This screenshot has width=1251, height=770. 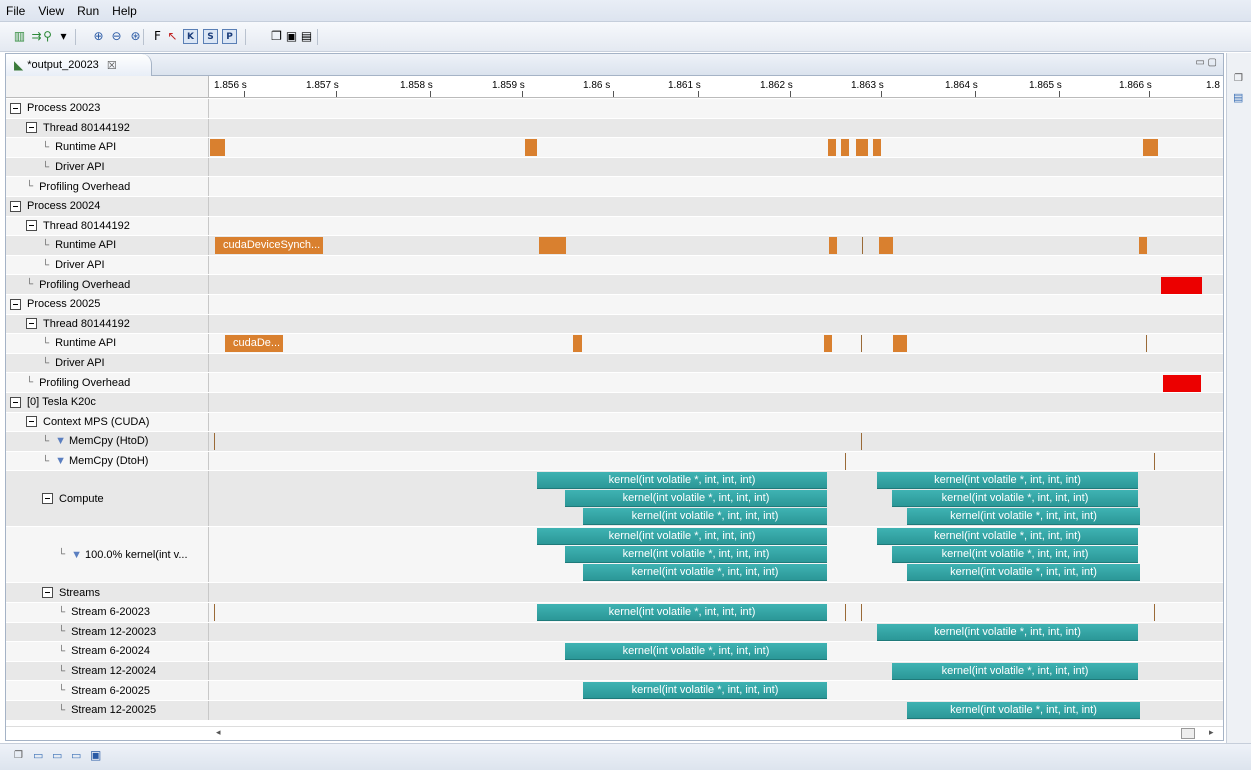 I want to click on menu-run: Run, so click(x=88, y=11).